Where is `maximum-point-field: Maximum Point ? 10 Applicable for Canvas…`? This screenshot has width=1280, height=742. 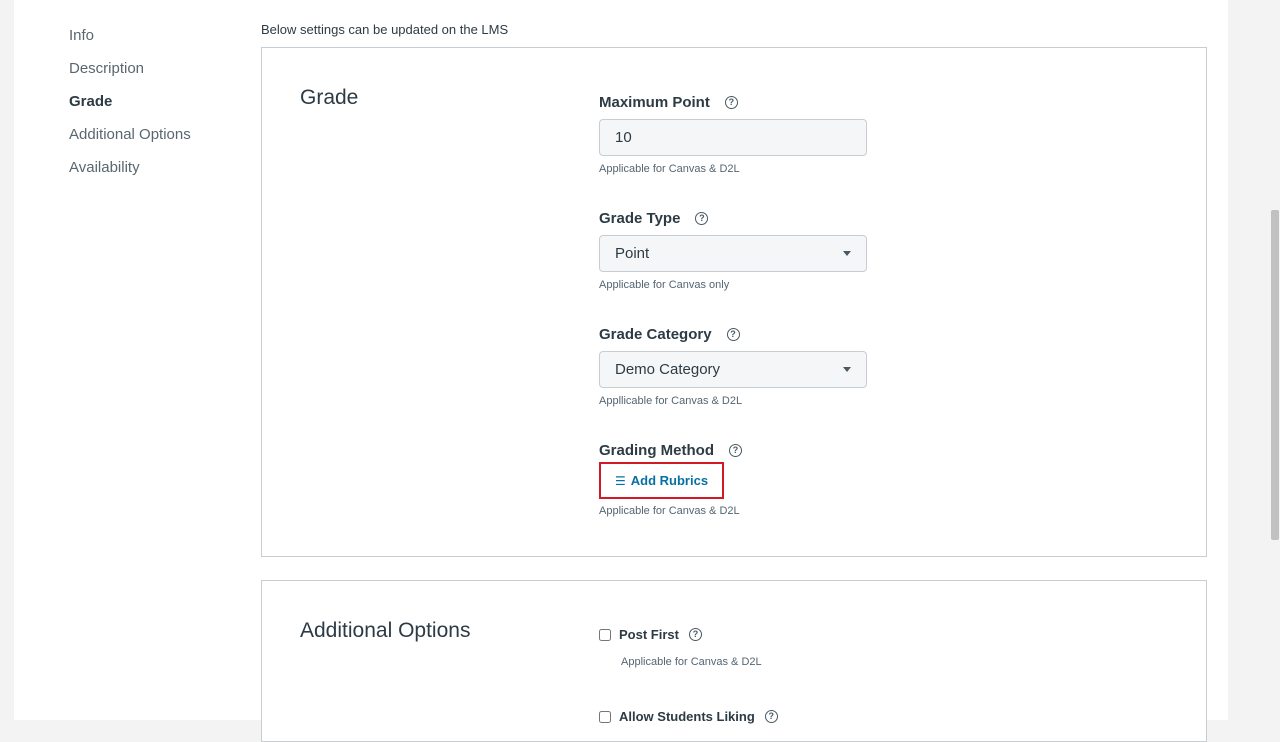 maximum-point-field: Maximum Point ? 10 Applicable for Canvas… is located at coordinates (733, 134).